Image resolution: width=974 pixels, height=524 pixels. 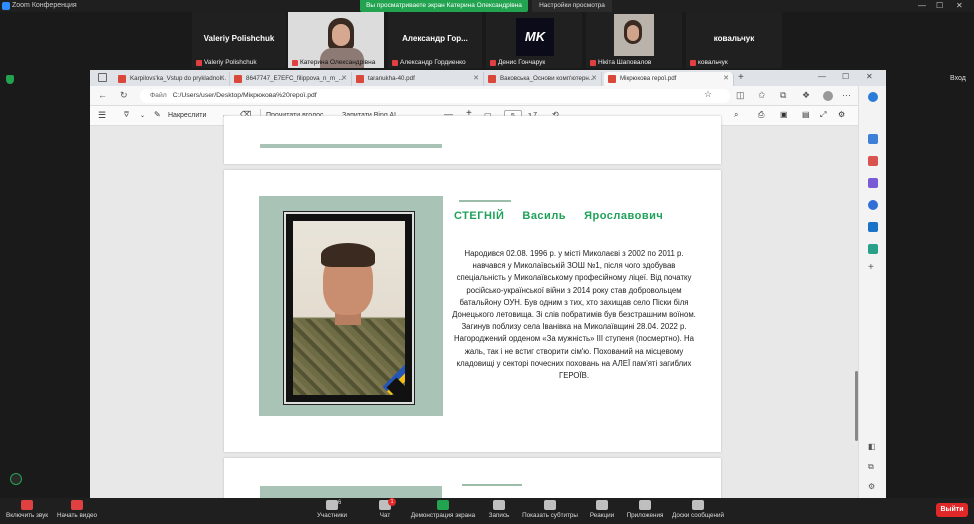 I want to click on sidebar-toggle-icon: ◧, so click(x=872, y=446).